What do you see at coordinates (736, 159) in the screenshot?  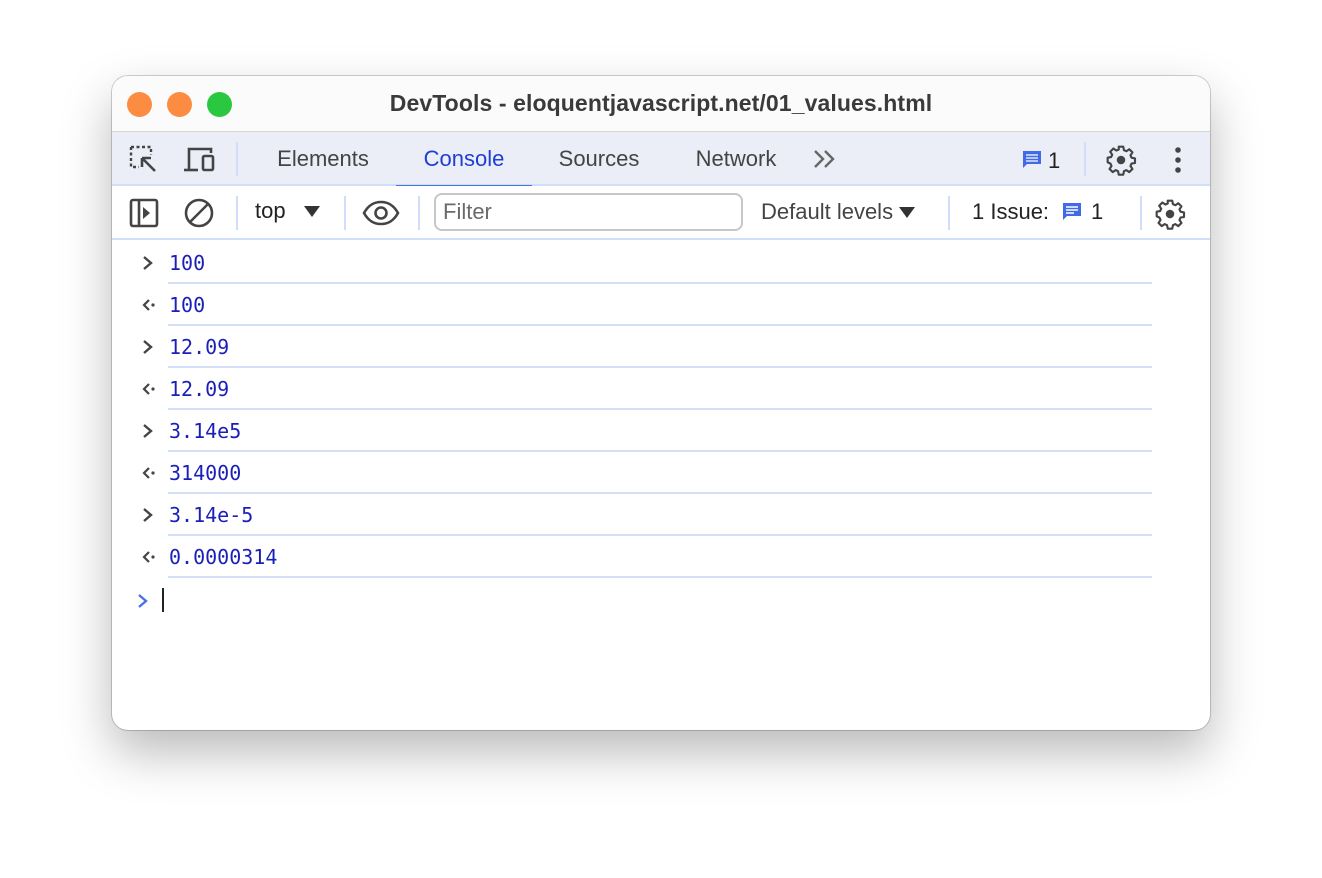 I see `tab-network: Network` at bounding box center [736, 159].